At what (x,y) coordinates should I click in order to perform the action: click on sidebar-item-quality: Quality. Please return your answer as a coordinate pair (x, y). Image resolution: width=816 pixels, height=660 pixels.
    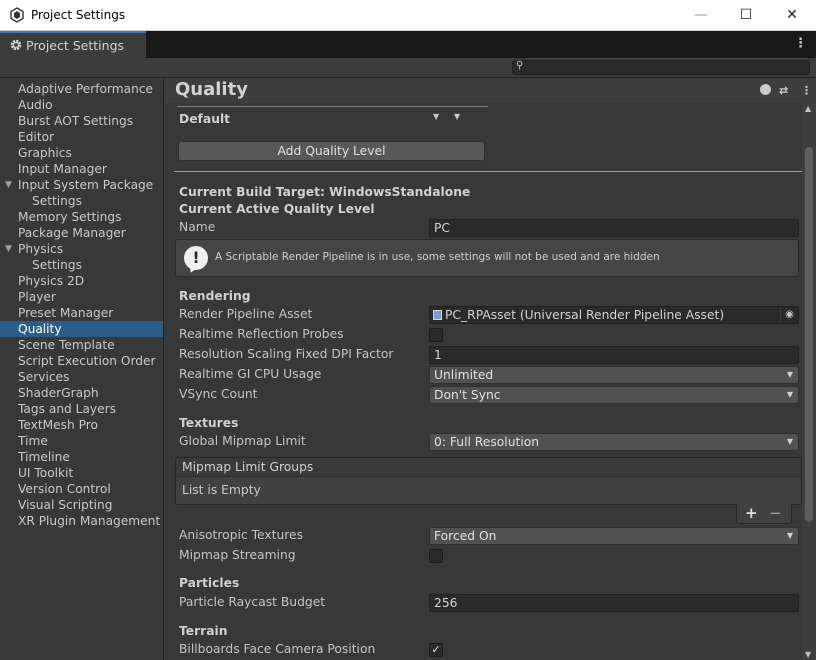
    Looking at the image, I should click on (81, 329).